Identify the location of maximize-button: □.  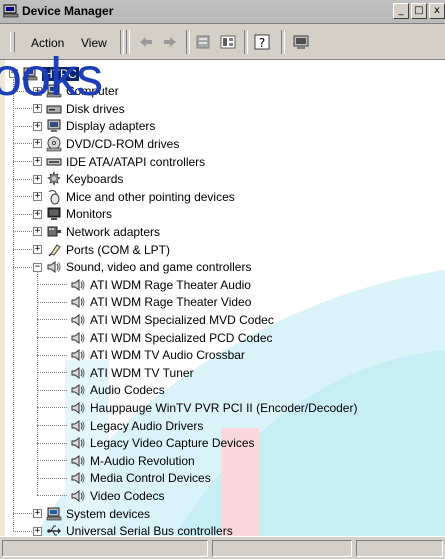
(419, 11).